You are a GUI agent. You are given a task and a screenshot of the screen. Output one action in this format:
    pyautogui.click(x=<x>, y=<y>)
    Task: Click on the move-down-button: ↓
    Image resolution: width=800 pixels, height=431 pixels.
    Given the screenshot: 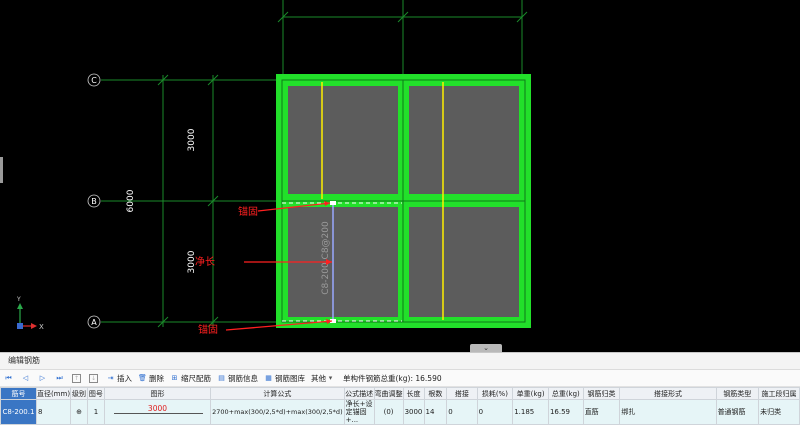 What is the action you would take?
    pyautogui.click(x=94, y=378)
    